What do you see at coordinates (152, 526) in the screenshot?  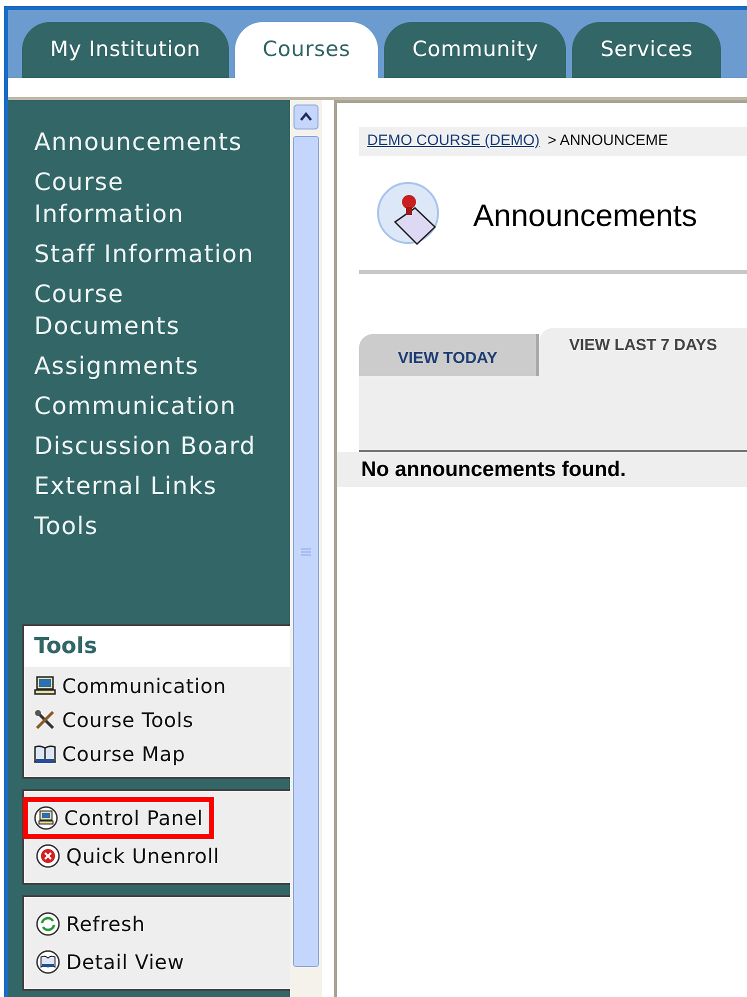 I see `sidebar-link: Tools` at bounding box center [152, 526].